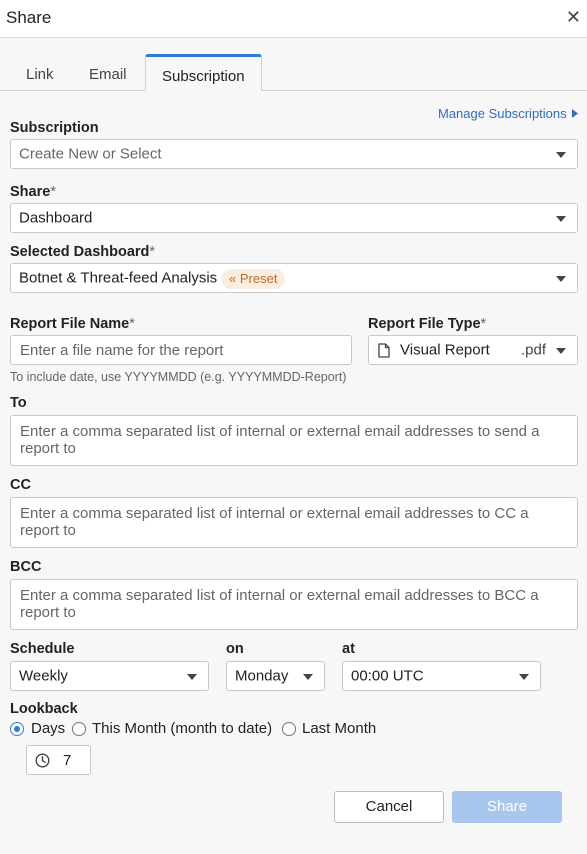 This screenshot has height=854, width=587. What do you see at coordinates (17, 729) in the screenshot?
I see `lookback-days-radio` at bounding box center [17, 729].